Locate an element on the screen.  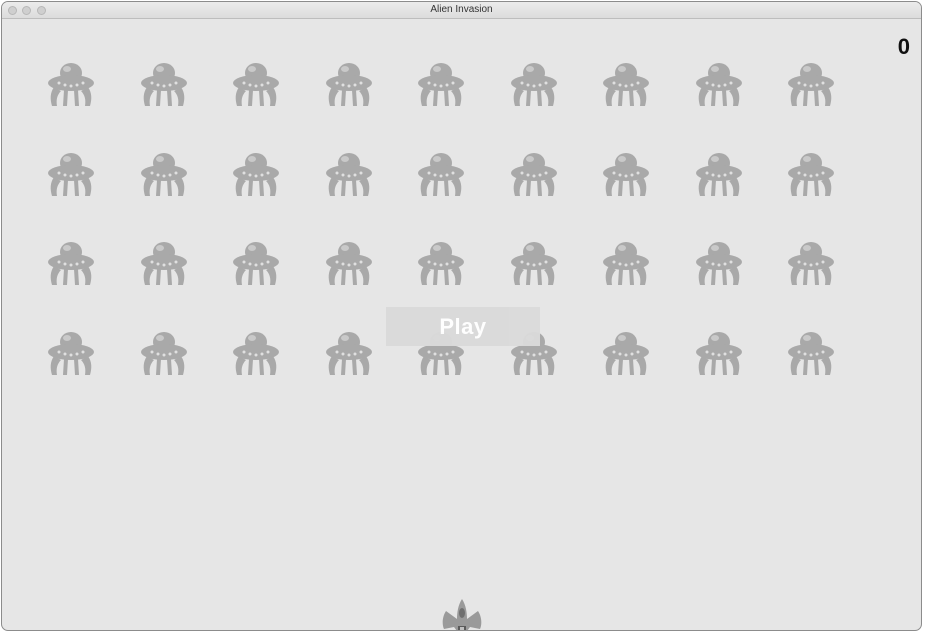
player-ship-icon is located at coordinates (462, 614).